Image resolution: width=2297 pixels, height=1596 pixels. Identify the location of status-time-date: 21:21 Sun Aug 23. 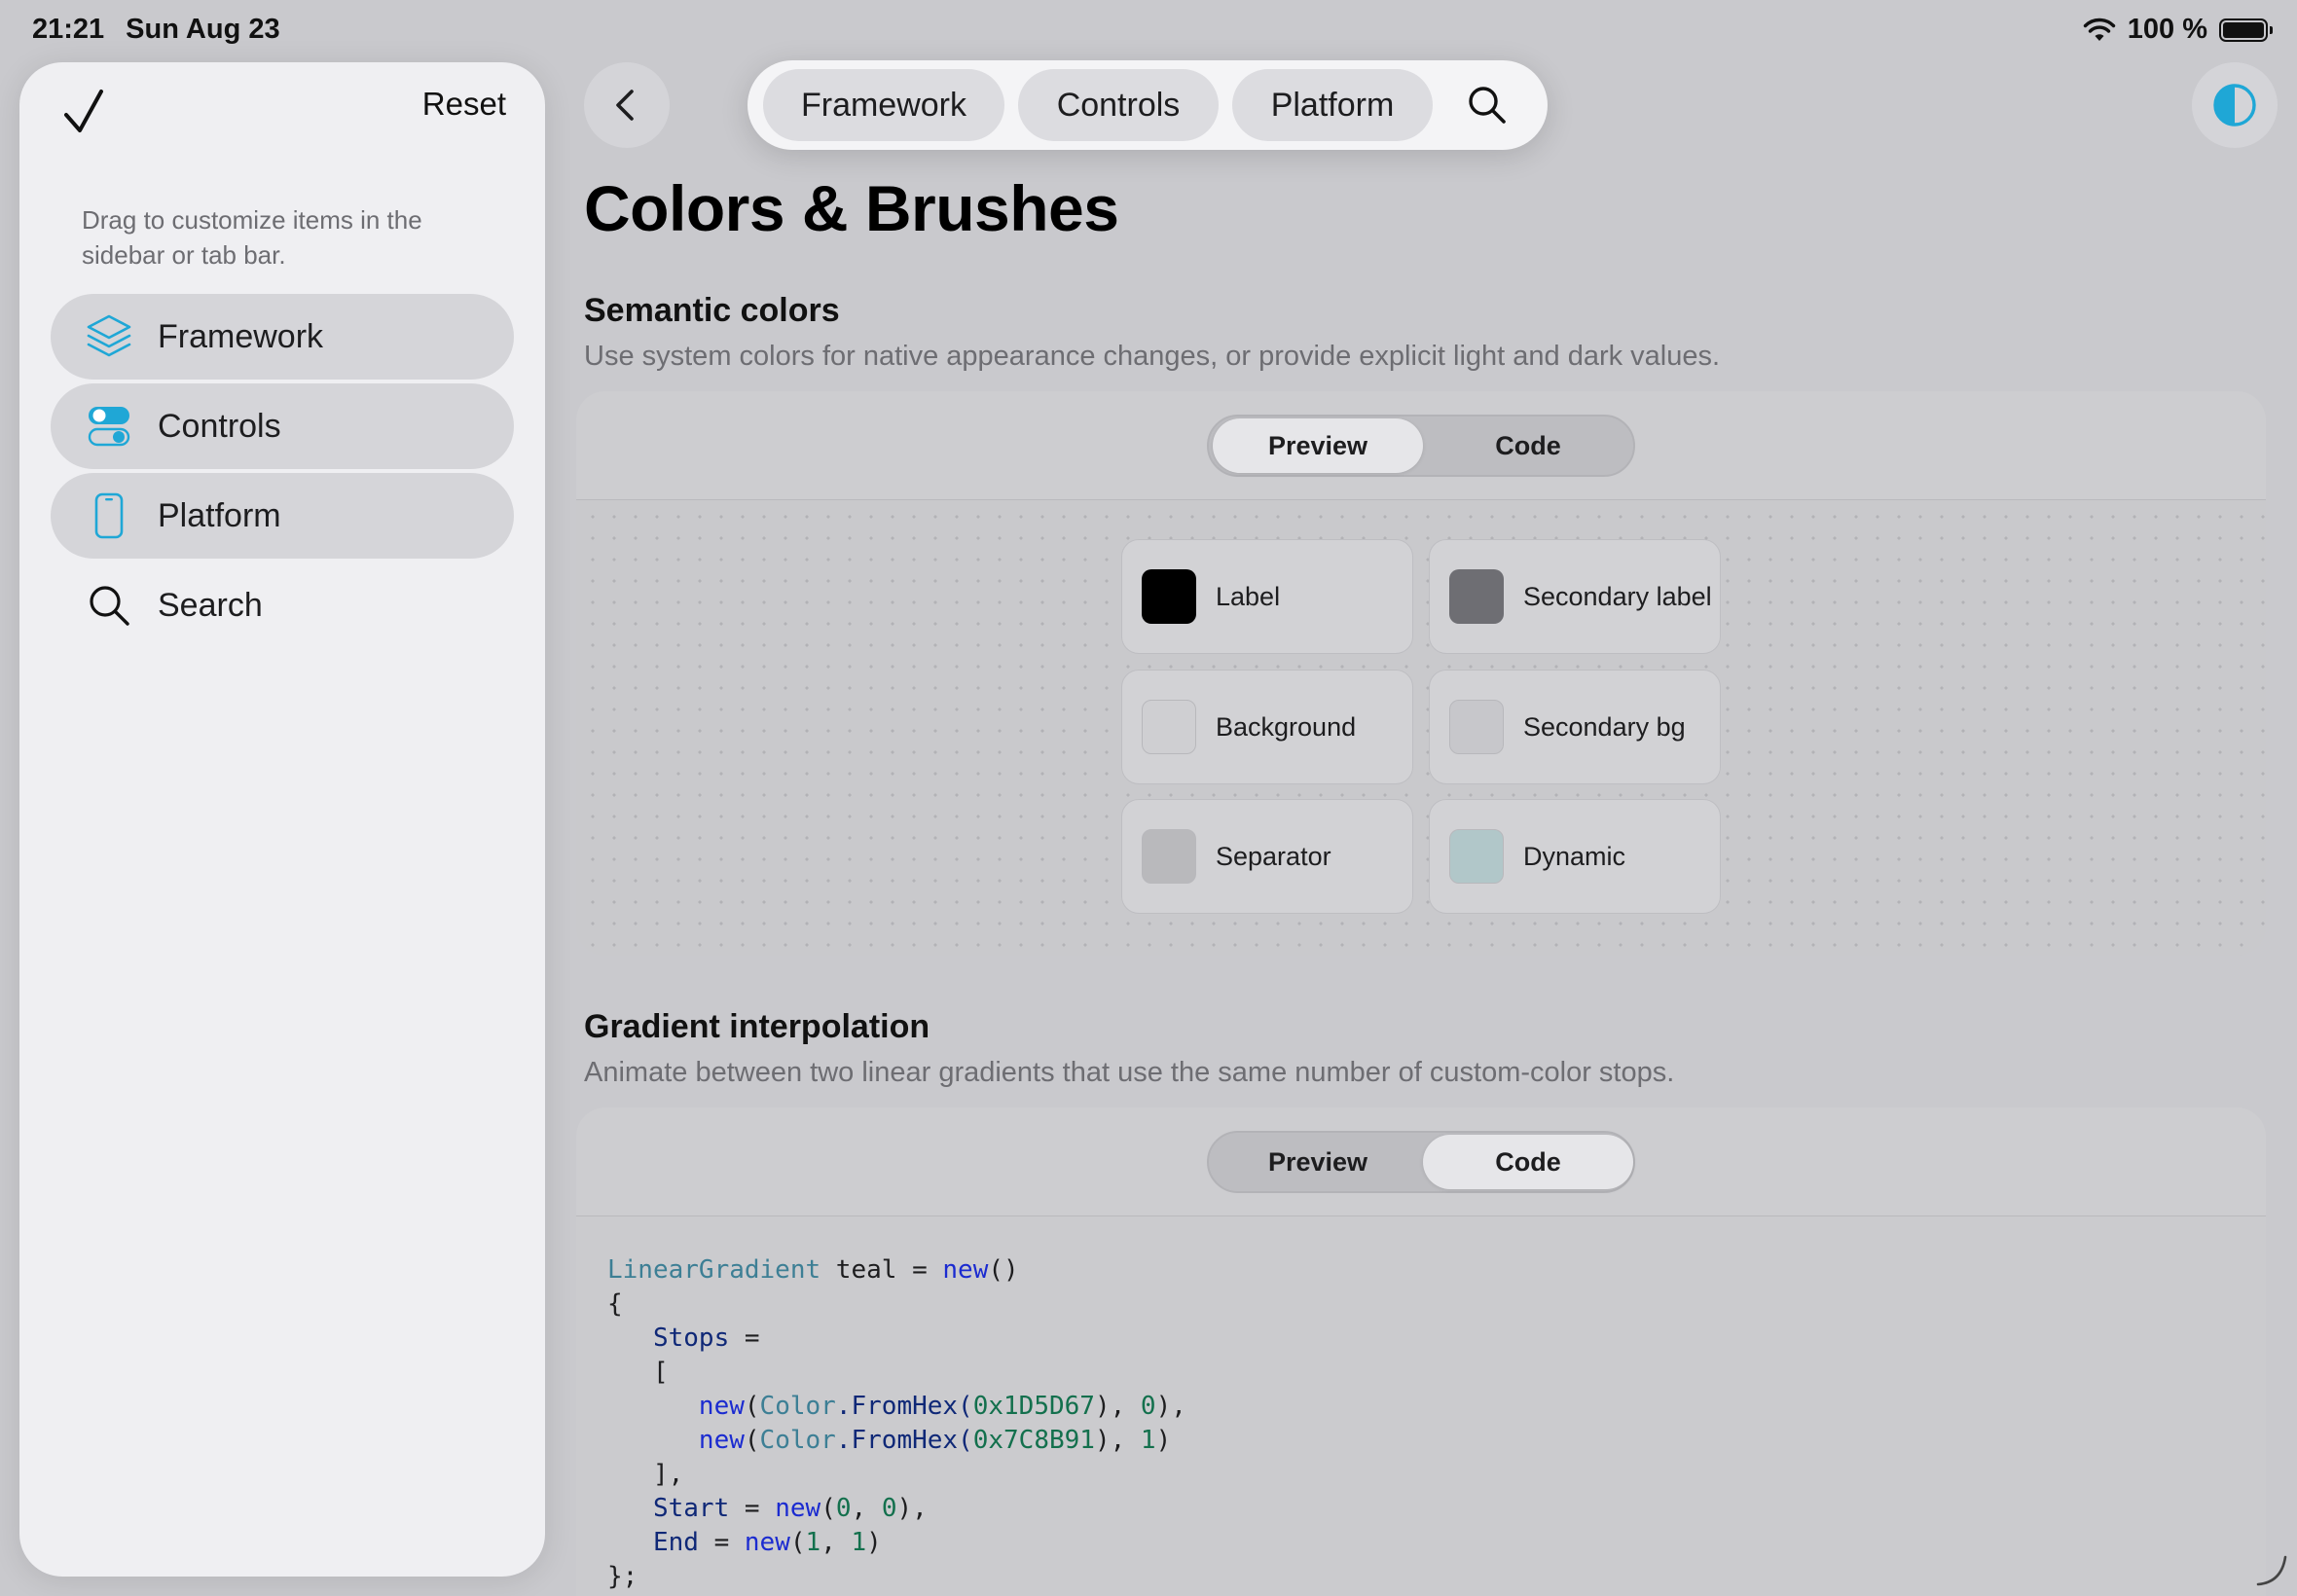
(156, 30).